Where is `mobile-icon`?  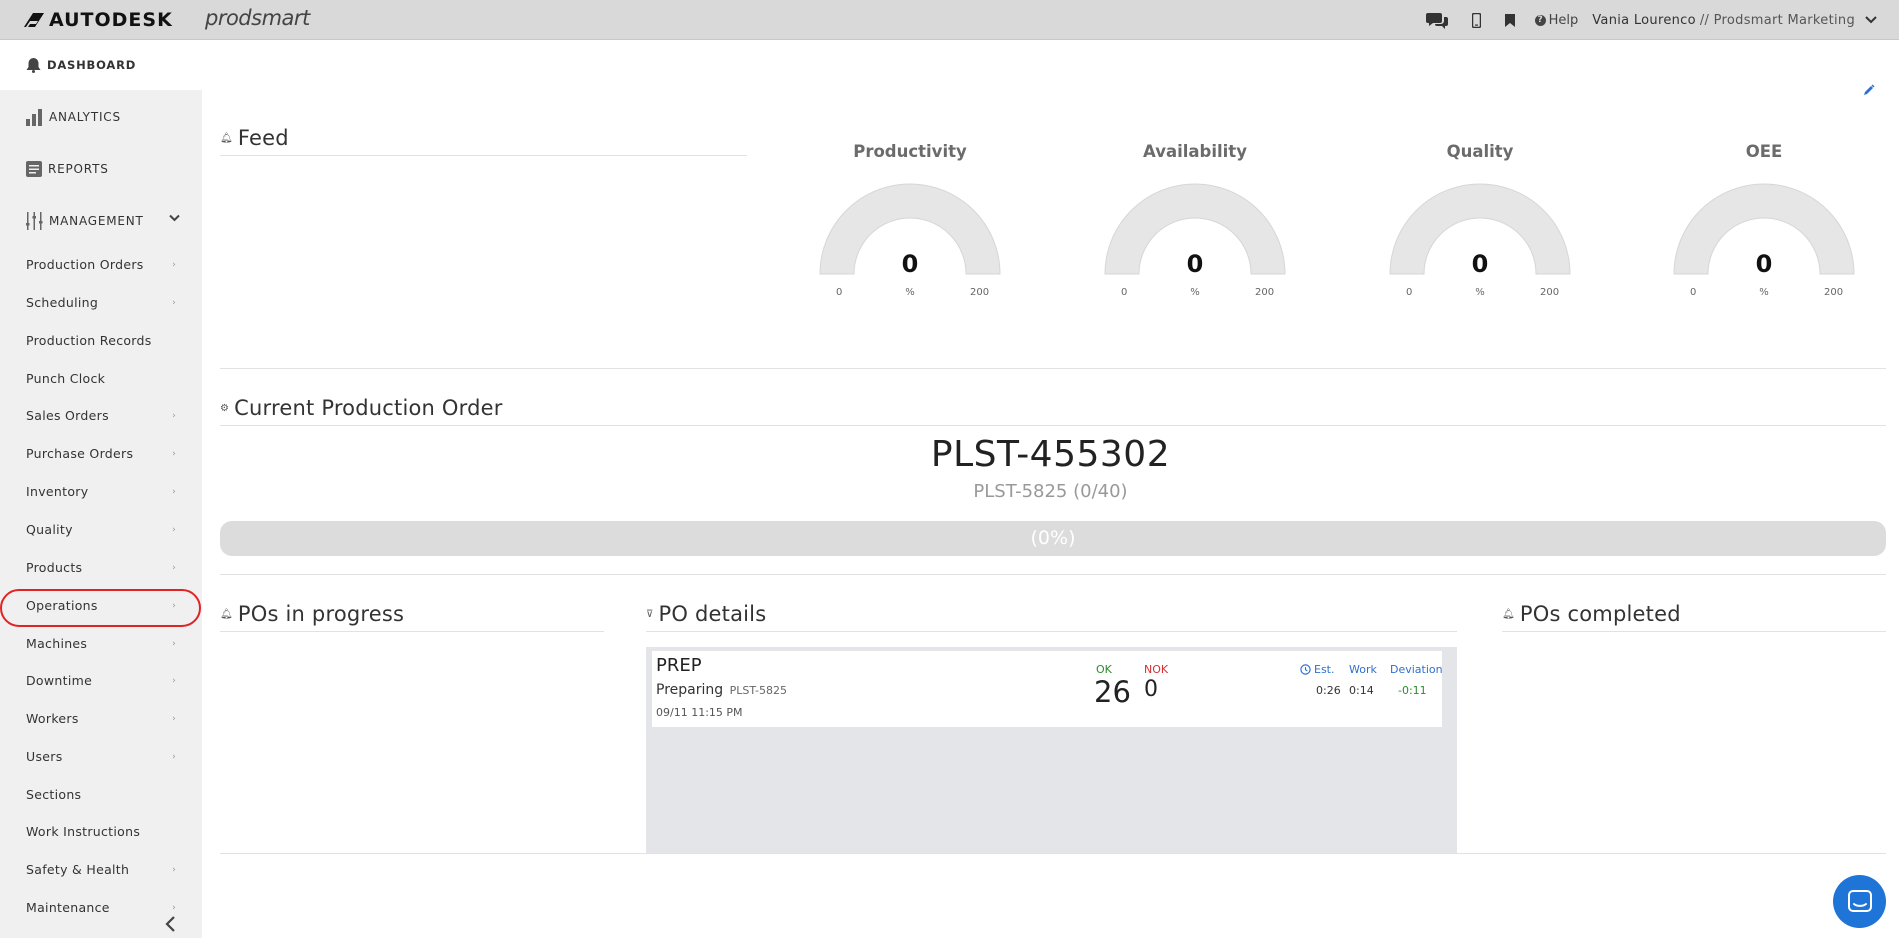 mobile-icon is located at coordinates (1476, 20).